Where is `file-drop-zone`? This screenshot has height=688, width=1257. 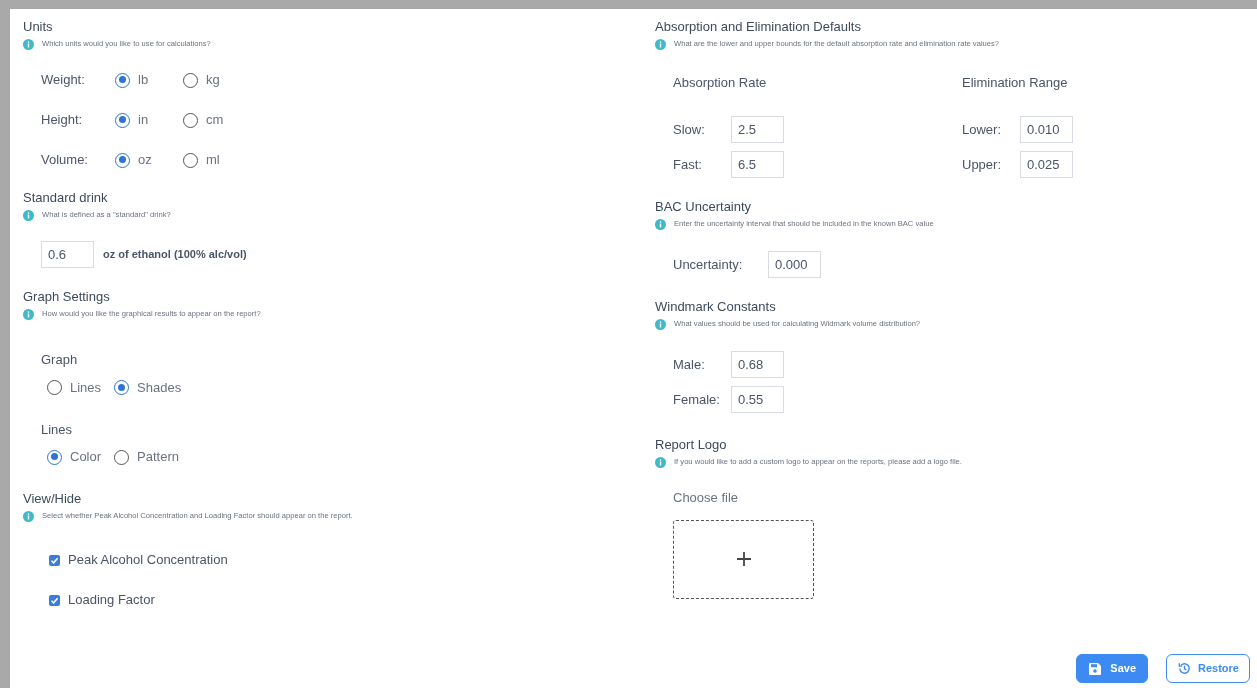 file-drop-zone is located at coordinates (743, 559).